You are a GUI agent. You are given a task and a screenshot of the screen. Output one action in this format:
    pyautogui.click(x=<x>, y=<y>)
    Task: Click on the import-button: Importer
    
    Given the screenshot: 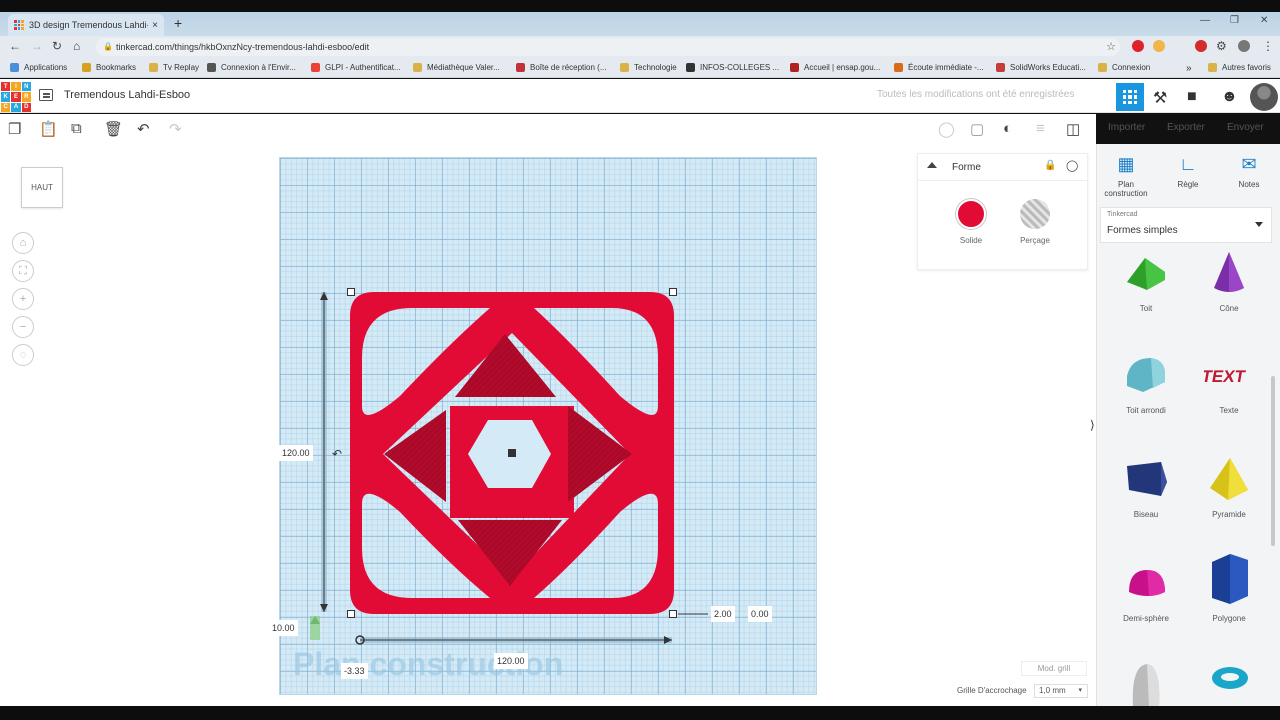 What is the action you would take?
    pyautogui.click(x=1126, y=127)
    